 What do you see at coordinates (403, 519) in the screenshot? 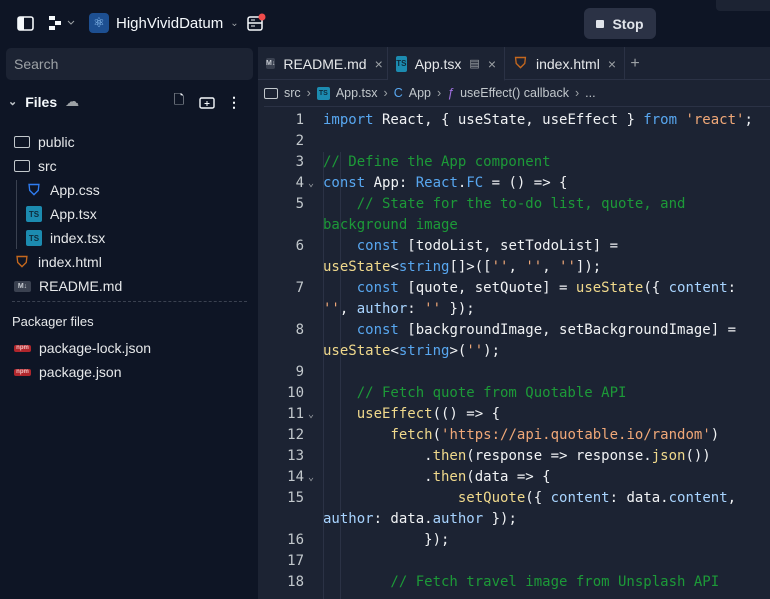
I see `code-token: : data.` at bounding box center [403, 519].